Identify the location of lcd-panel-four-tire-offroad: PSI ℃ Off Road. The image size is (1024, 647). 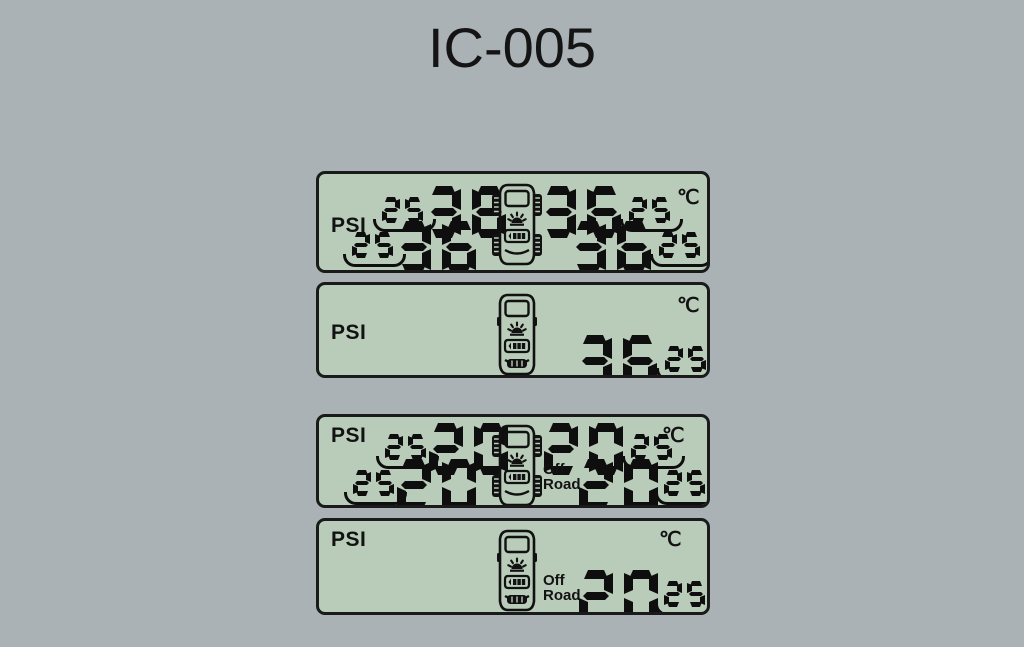
(513, 461).